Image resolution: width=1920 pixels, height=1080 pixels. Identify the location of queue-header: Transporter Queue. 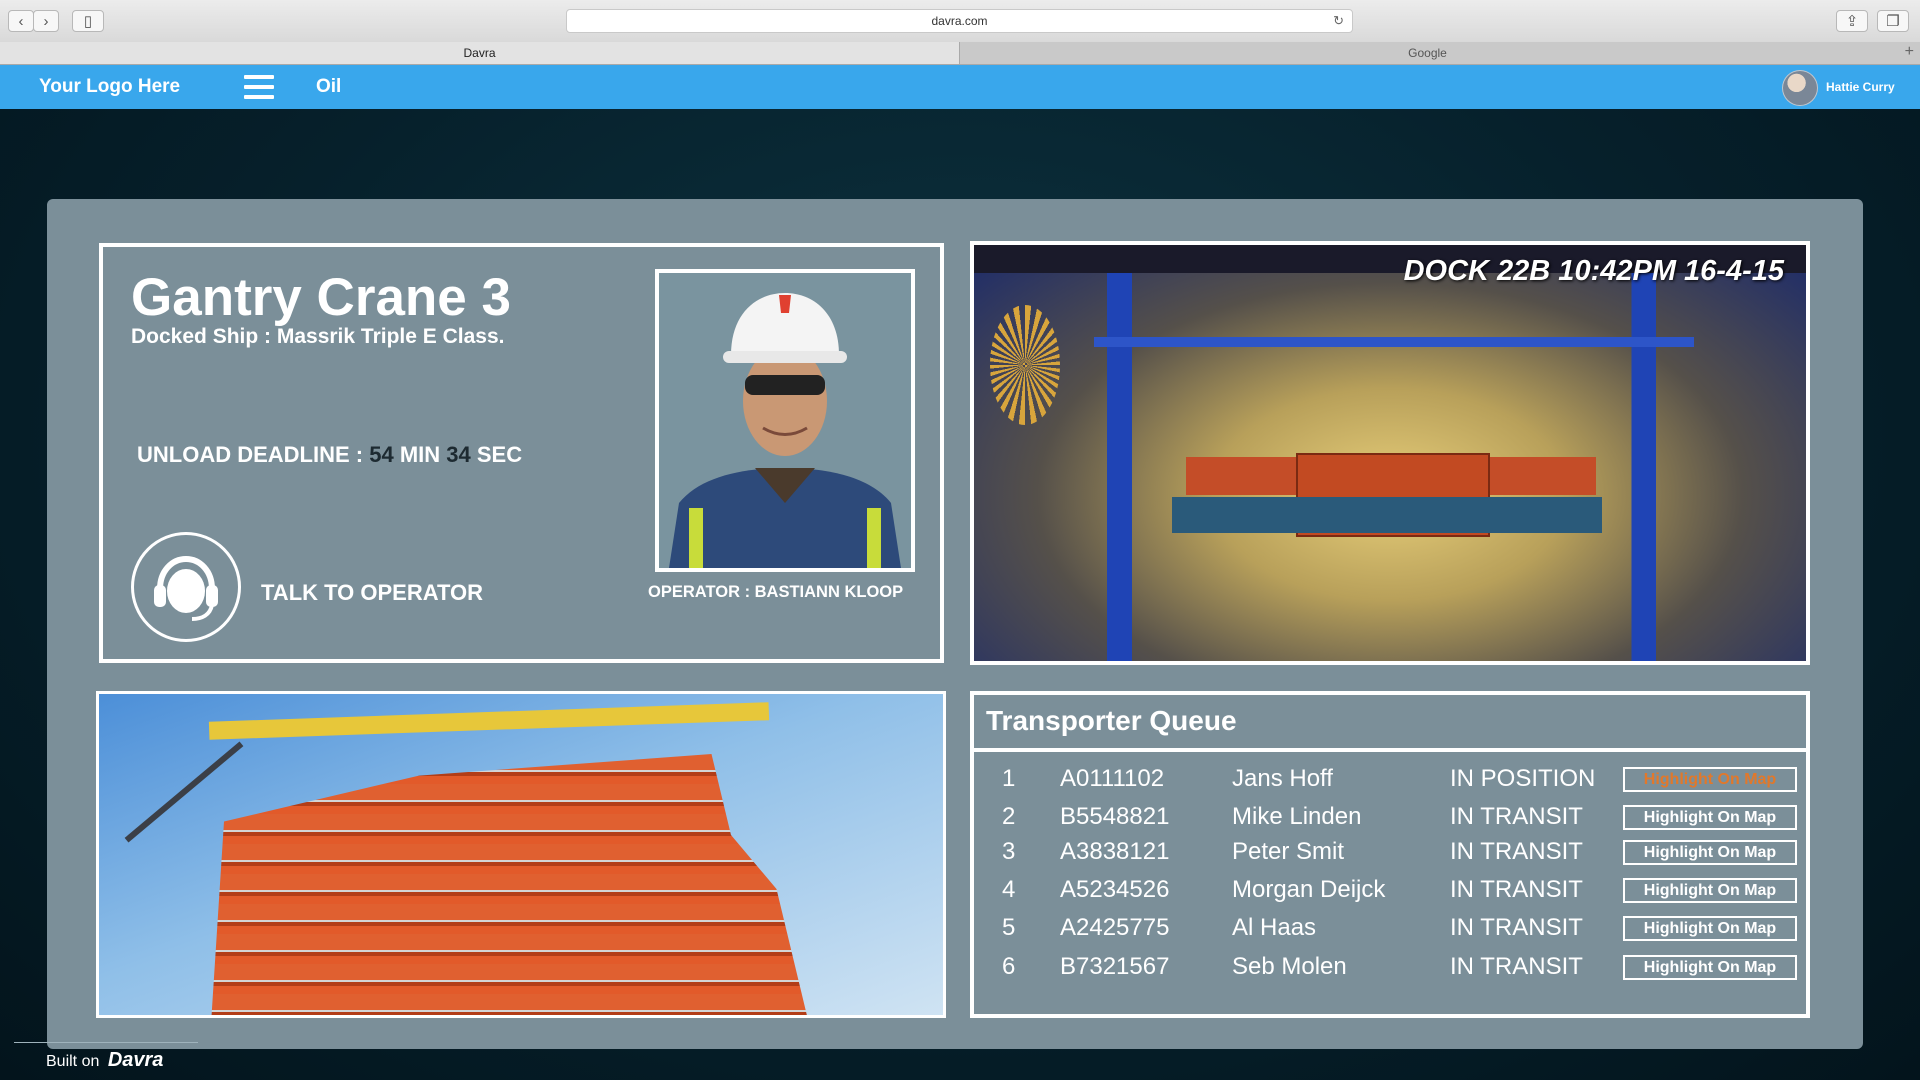
(1390, 723).